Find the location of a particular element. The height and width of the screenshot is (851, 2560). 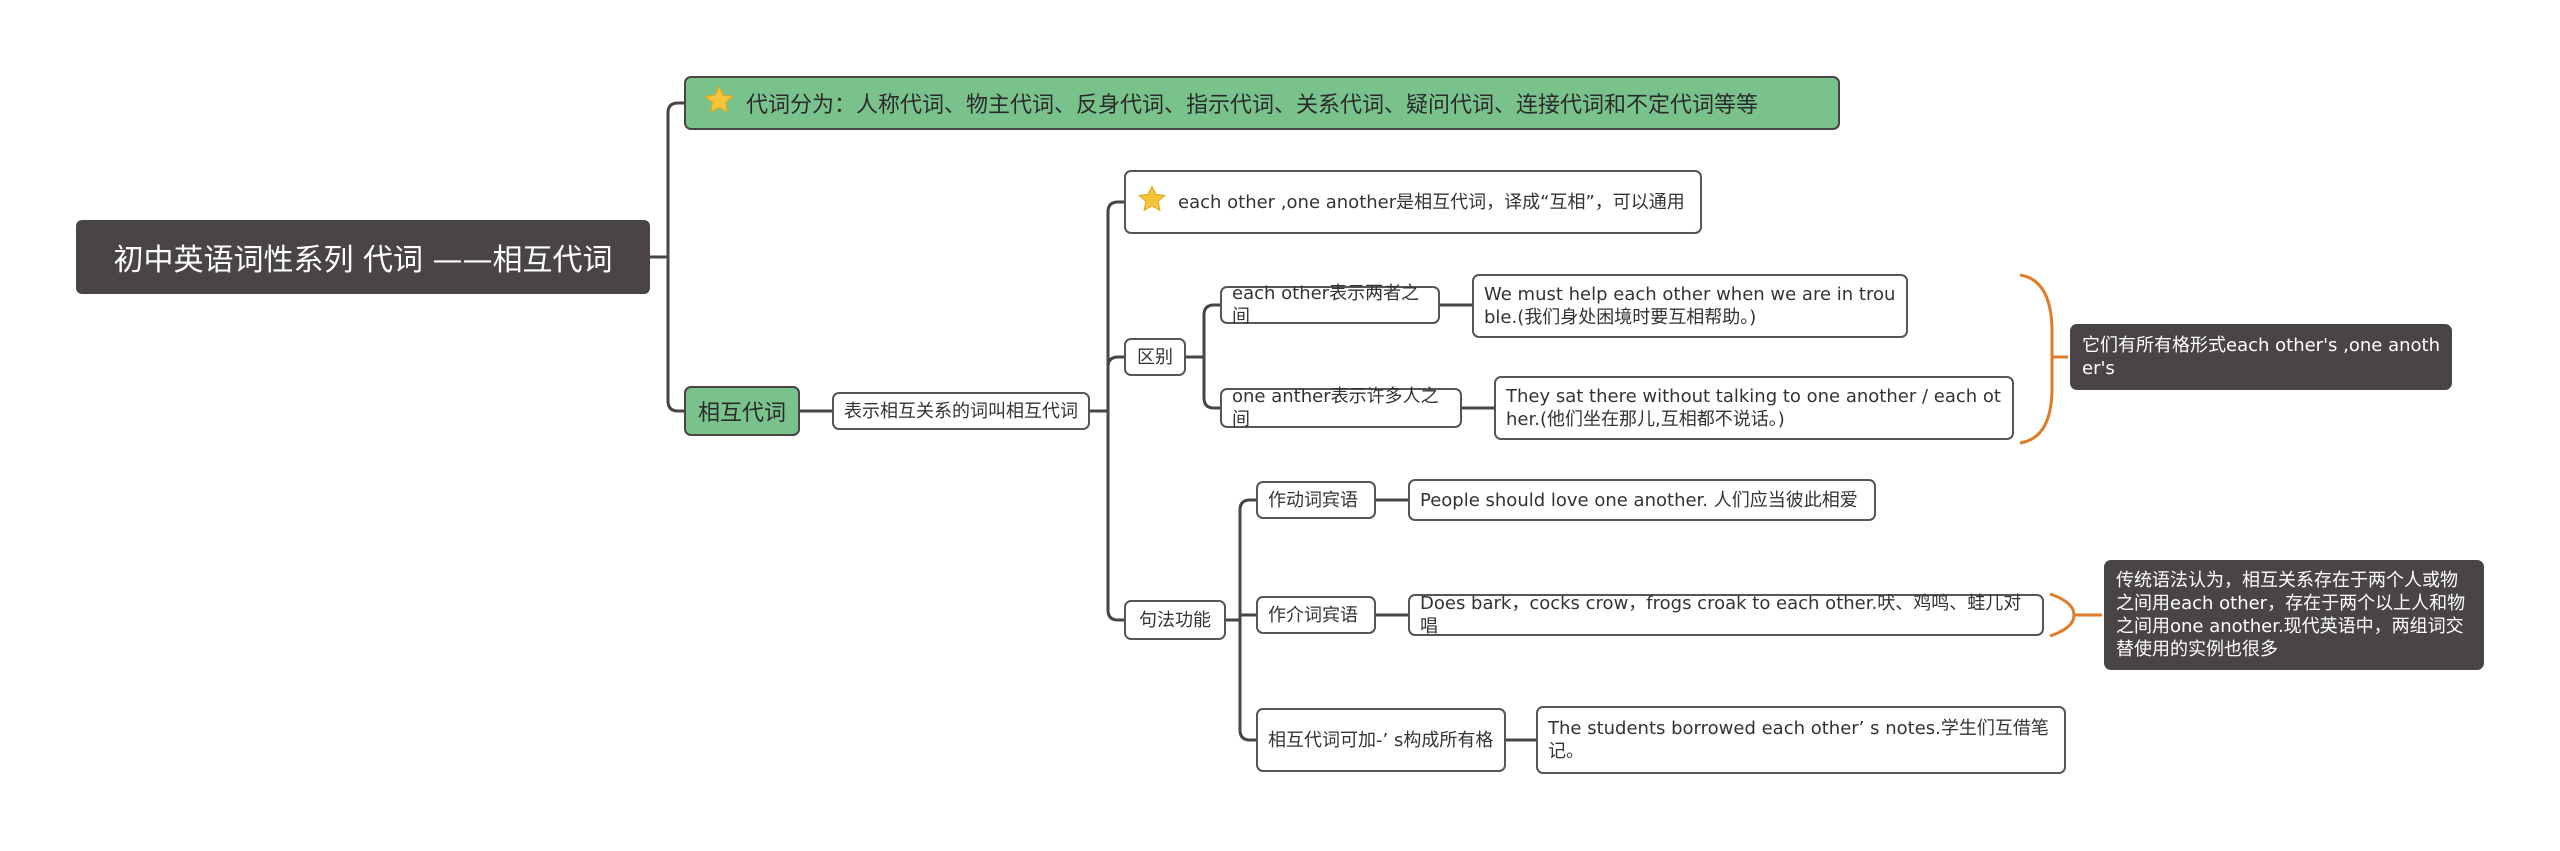

note-interchangeable: each other ,one another是相互代词，译成“互相”，可以通用 is located at coordinates (1413, 202).